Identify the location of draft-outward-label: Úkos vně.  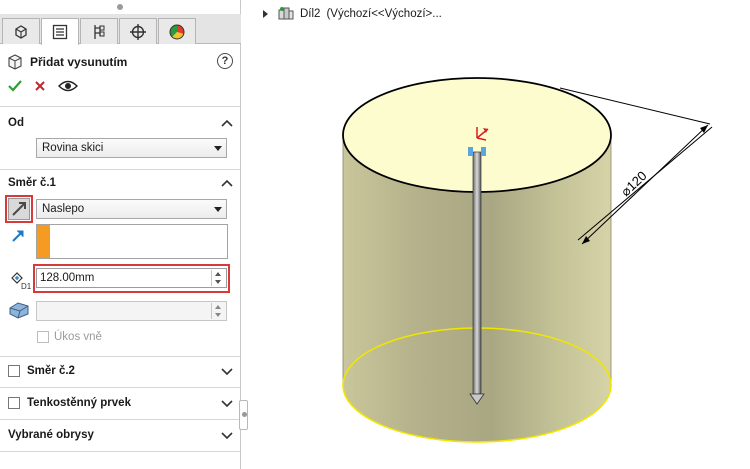
(78, 337).